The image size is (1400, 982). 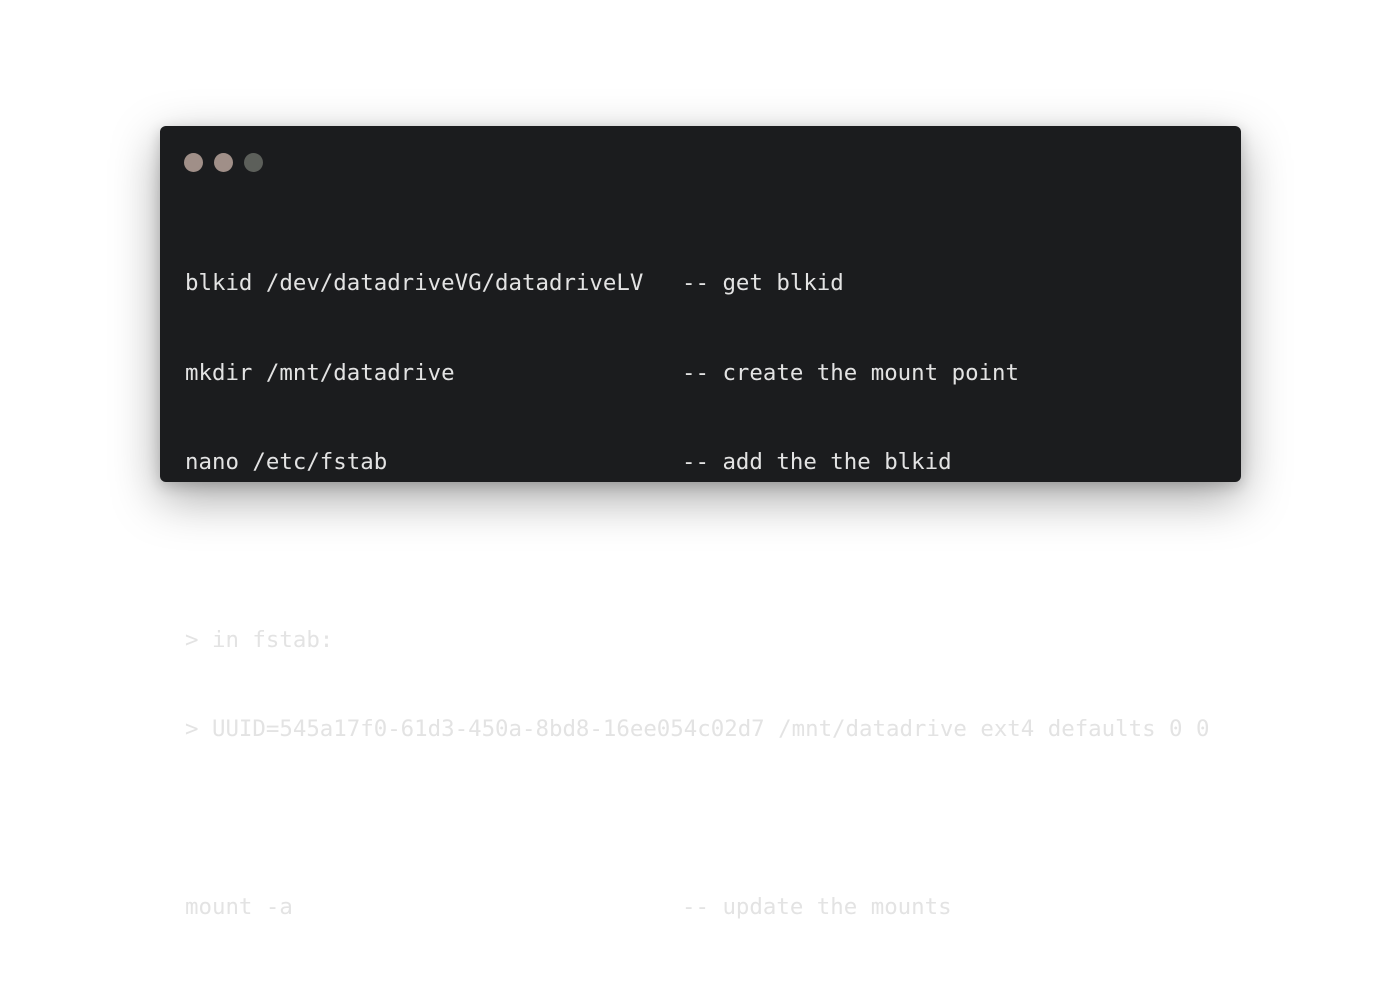 What do you see at coordinates (239, 907) in the screenshot?
I see `command-text: mount -a` at bounding box center [239, 907].